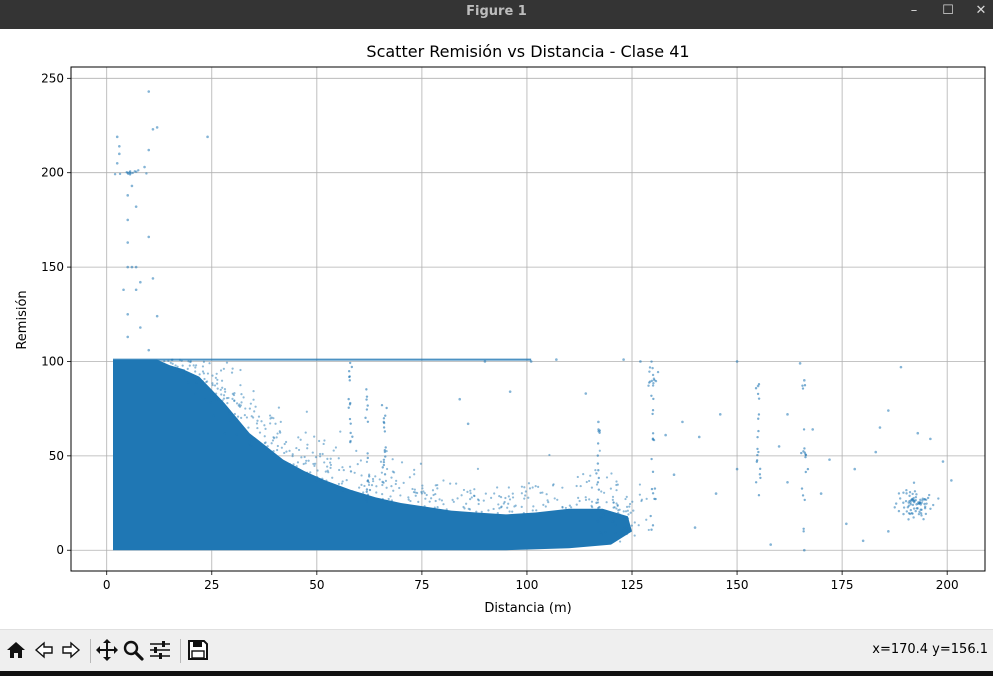  I want to click on save-button, so click(198, 650).